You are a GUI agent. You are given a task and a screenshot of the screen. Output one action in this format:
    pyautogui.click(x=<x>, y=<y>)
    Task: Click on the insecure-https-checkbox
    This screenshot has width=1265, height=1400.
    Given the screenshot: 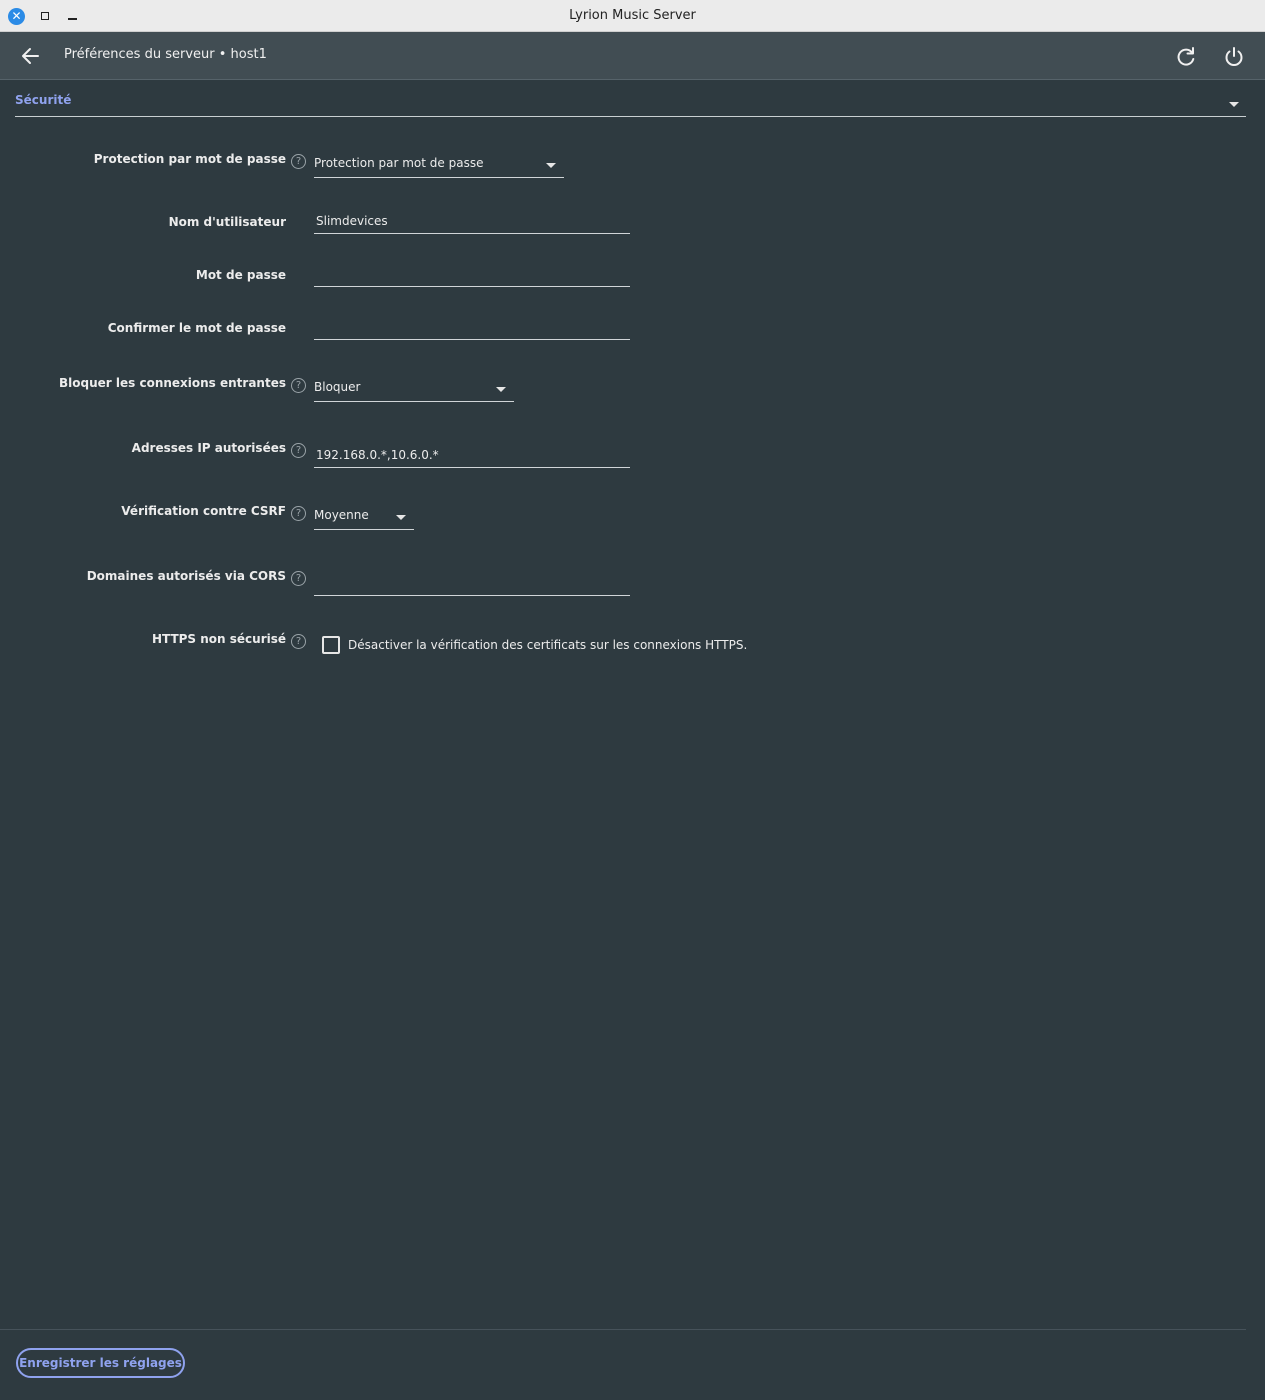 What is the action you would take?
    pyautogui.click(x=331, y=645)
    